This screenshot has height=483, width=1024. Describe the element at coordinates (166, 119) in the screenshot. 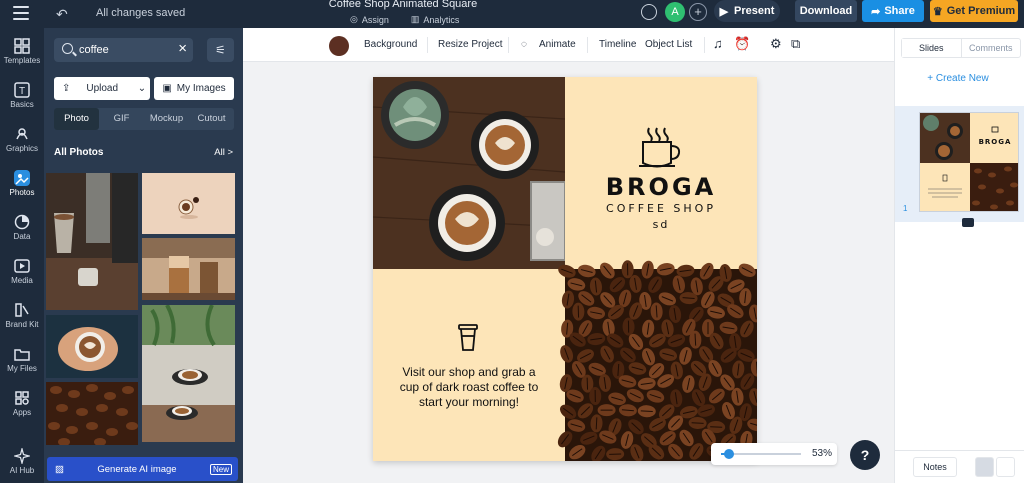

I see `tab-mockup: Mockup` at that location.